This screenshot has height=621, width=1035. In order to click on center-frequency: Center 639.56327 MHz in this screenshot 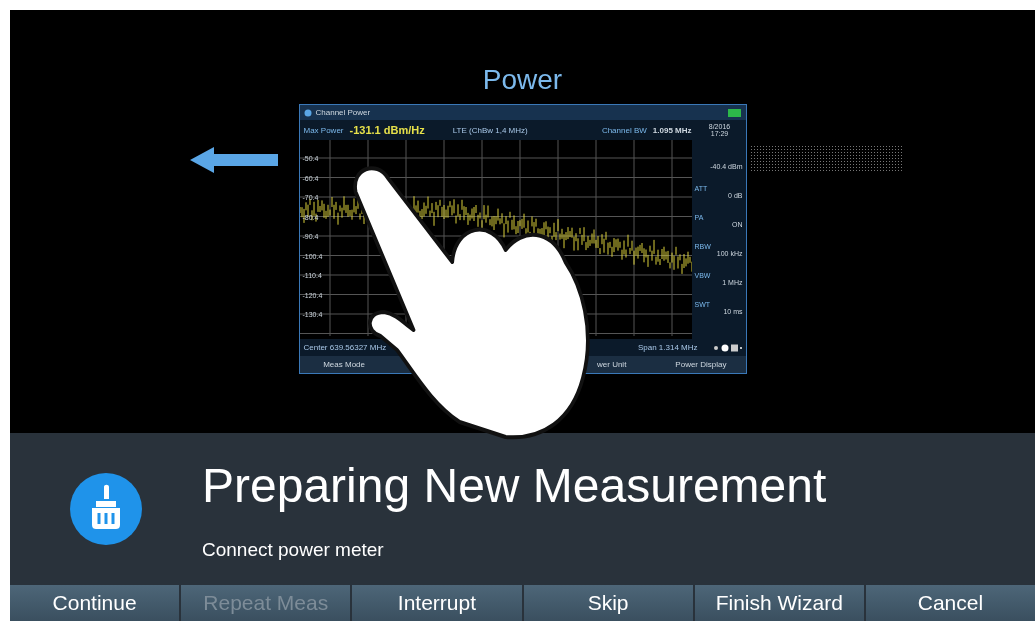, I will do `click(345, 347)`.